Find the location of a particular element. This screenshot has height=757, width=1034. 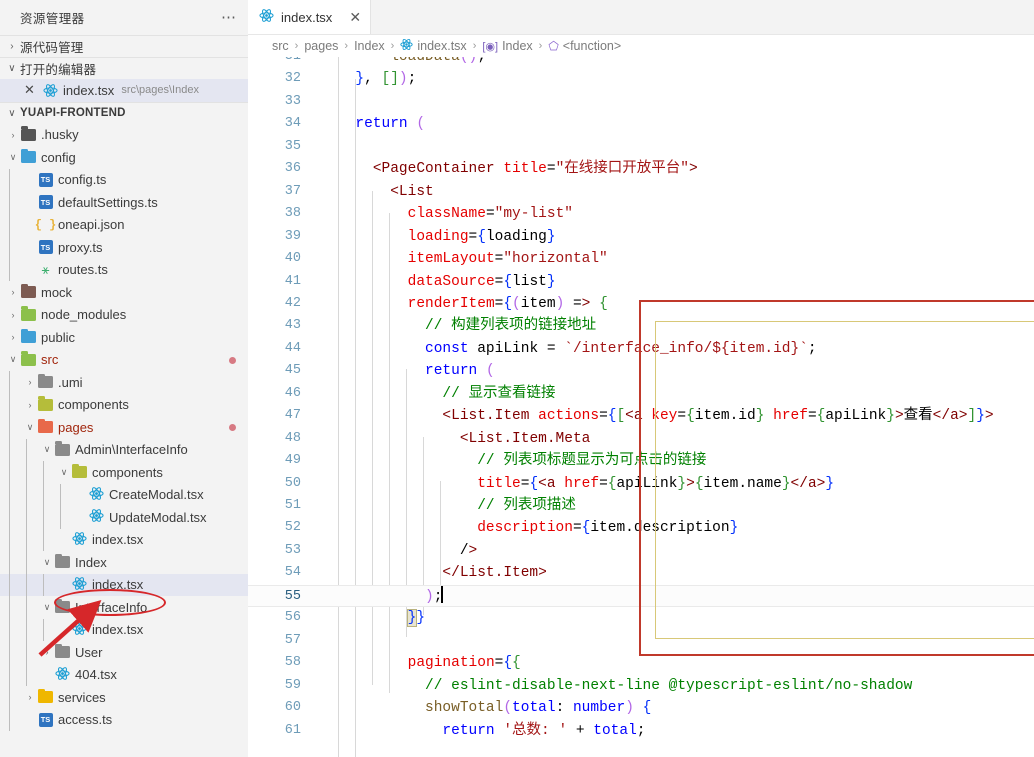

code-line: 35 is located at coordinates (641, 147).